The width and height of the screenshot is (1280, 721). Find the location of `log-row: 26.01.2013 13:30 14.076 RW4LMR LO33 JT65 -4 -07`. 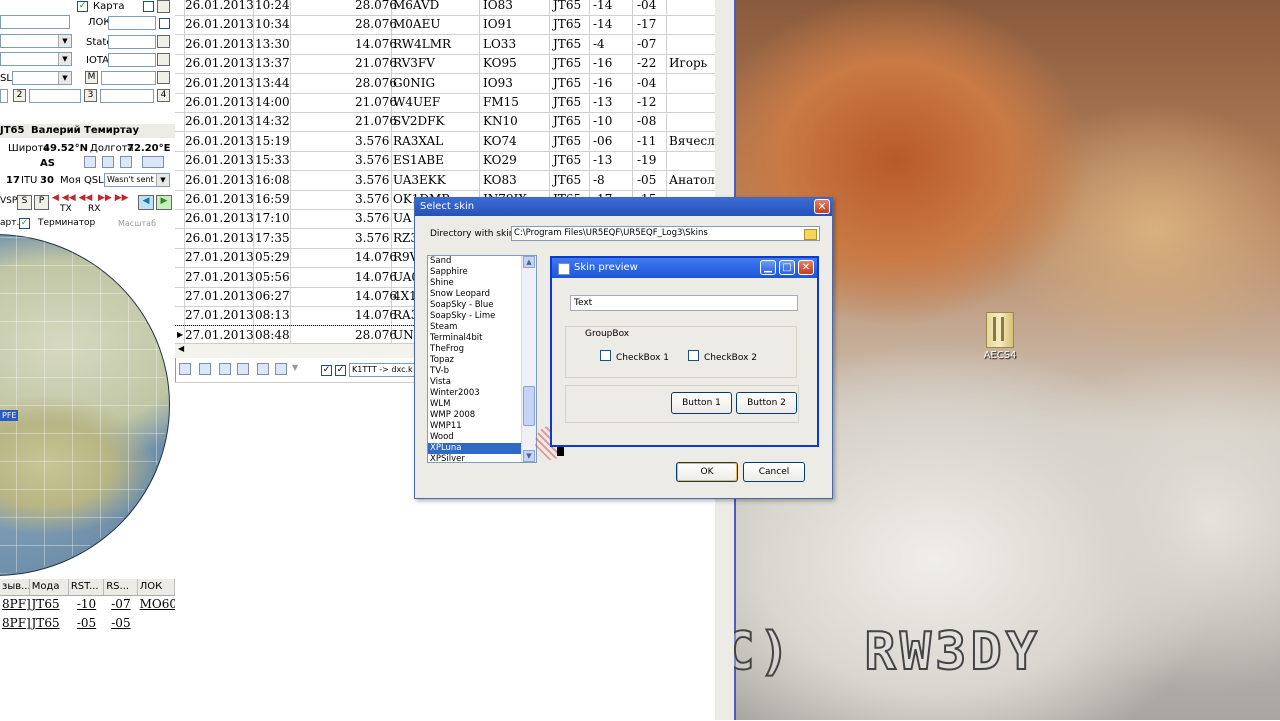

log-row: 26.01.2013 13:30 14.076 RW4LMR LO33 JT65 -4 -07 is located at coordinates (445, 45).